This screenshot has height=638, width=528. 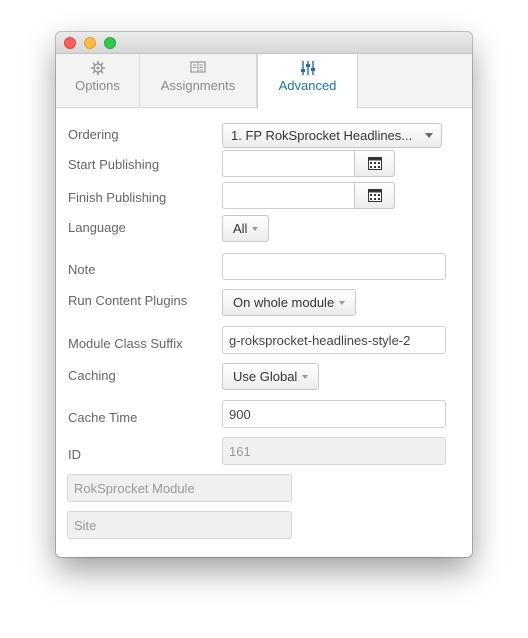 I want to click on minimize-window-button, so click(x=90, y=43).